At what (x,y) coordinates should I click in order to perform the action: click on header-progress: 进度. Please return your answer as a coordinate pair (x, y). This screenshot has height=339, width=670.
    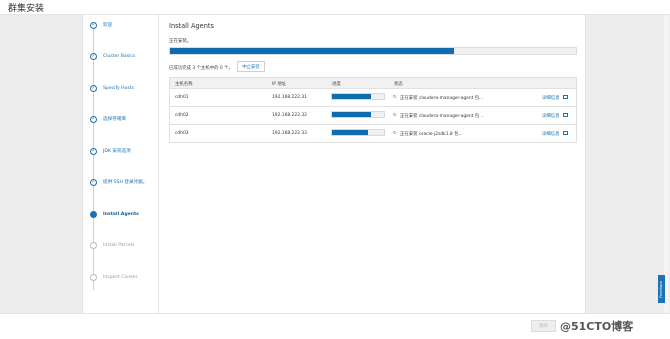
    Looking at the image, I should click on (336, 84).